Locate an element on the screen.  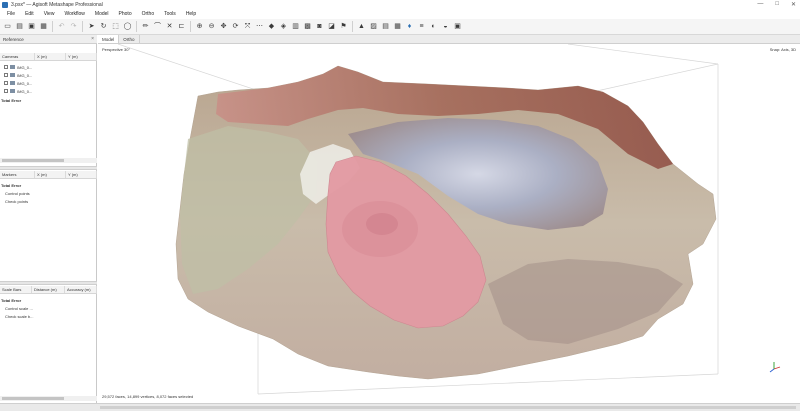
status-bar is located at coordinates (400, 407).